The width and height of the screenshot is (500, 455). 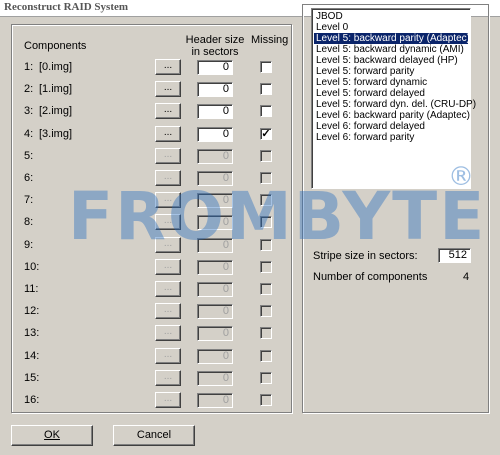 I want to click on component-number: 12:, so click(x=32, y=311).